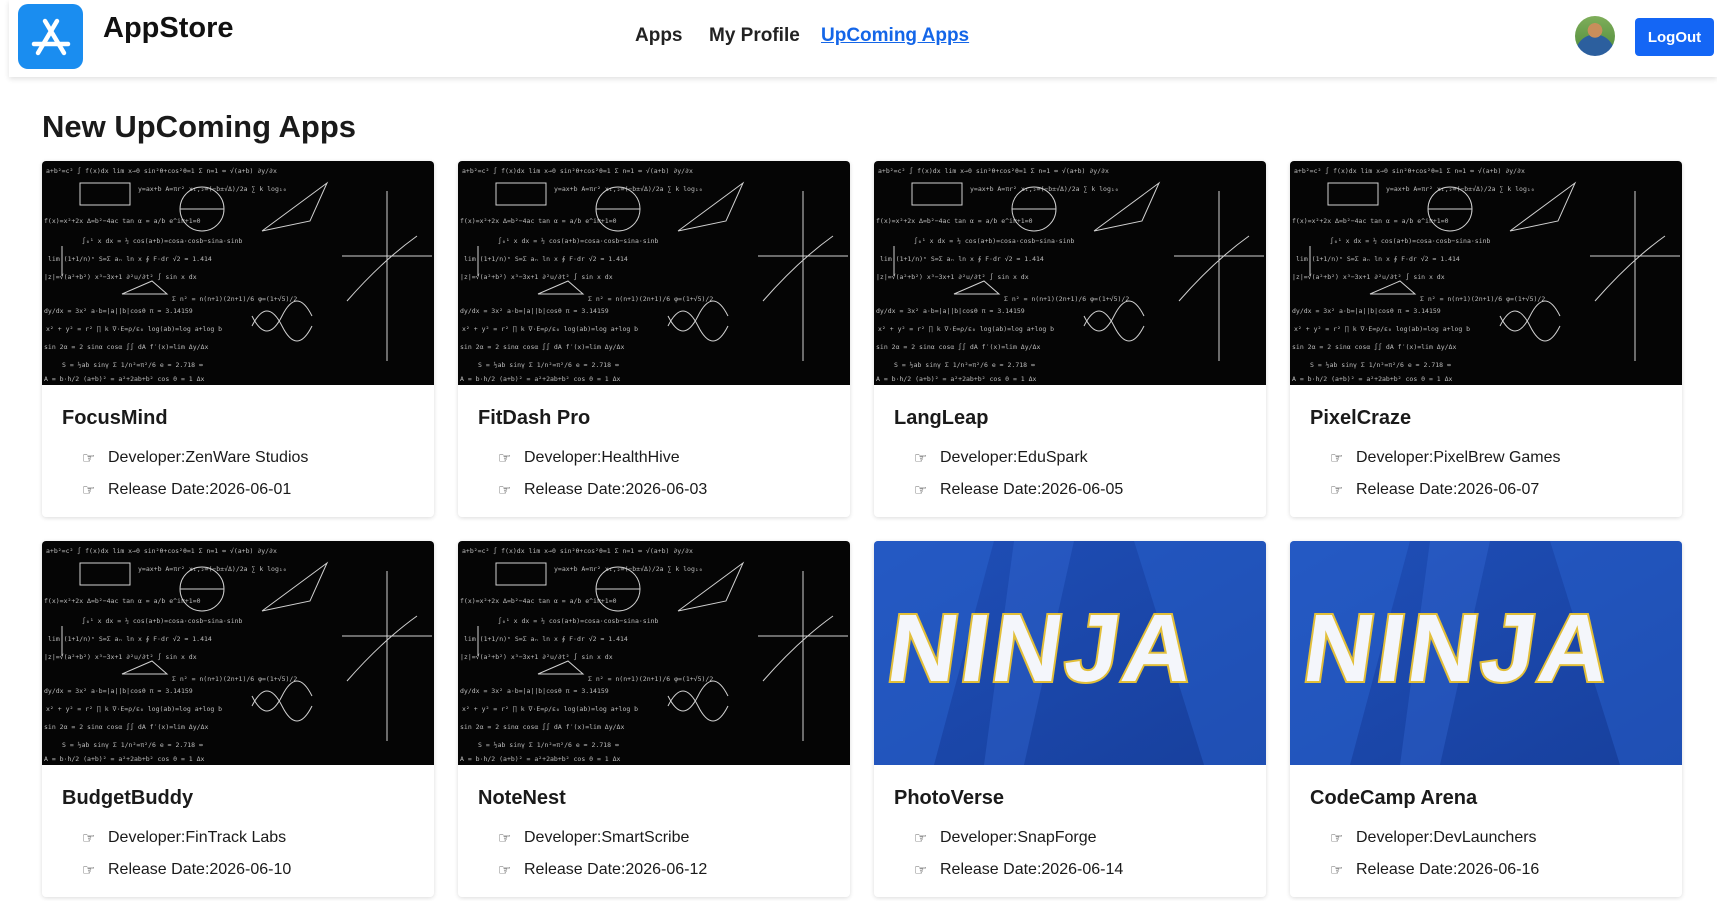 The width and height of the screenshot is (1717, 901). I want to click on app-release-date-row: ☞ Release Date: 2026-06-10, so click(248, 870).